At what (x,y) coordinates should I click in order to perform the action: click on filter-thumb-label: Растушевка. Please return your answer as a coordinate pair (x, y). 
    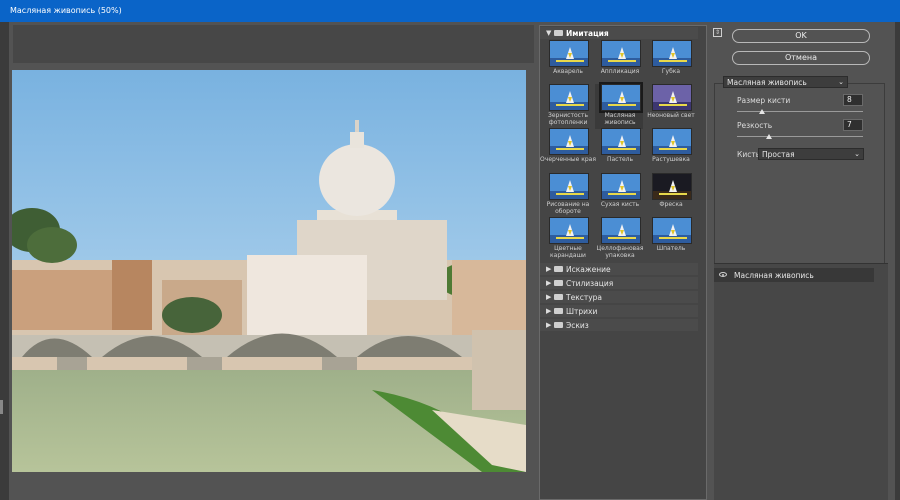
    Looking at the image, I should click on (671, 159).